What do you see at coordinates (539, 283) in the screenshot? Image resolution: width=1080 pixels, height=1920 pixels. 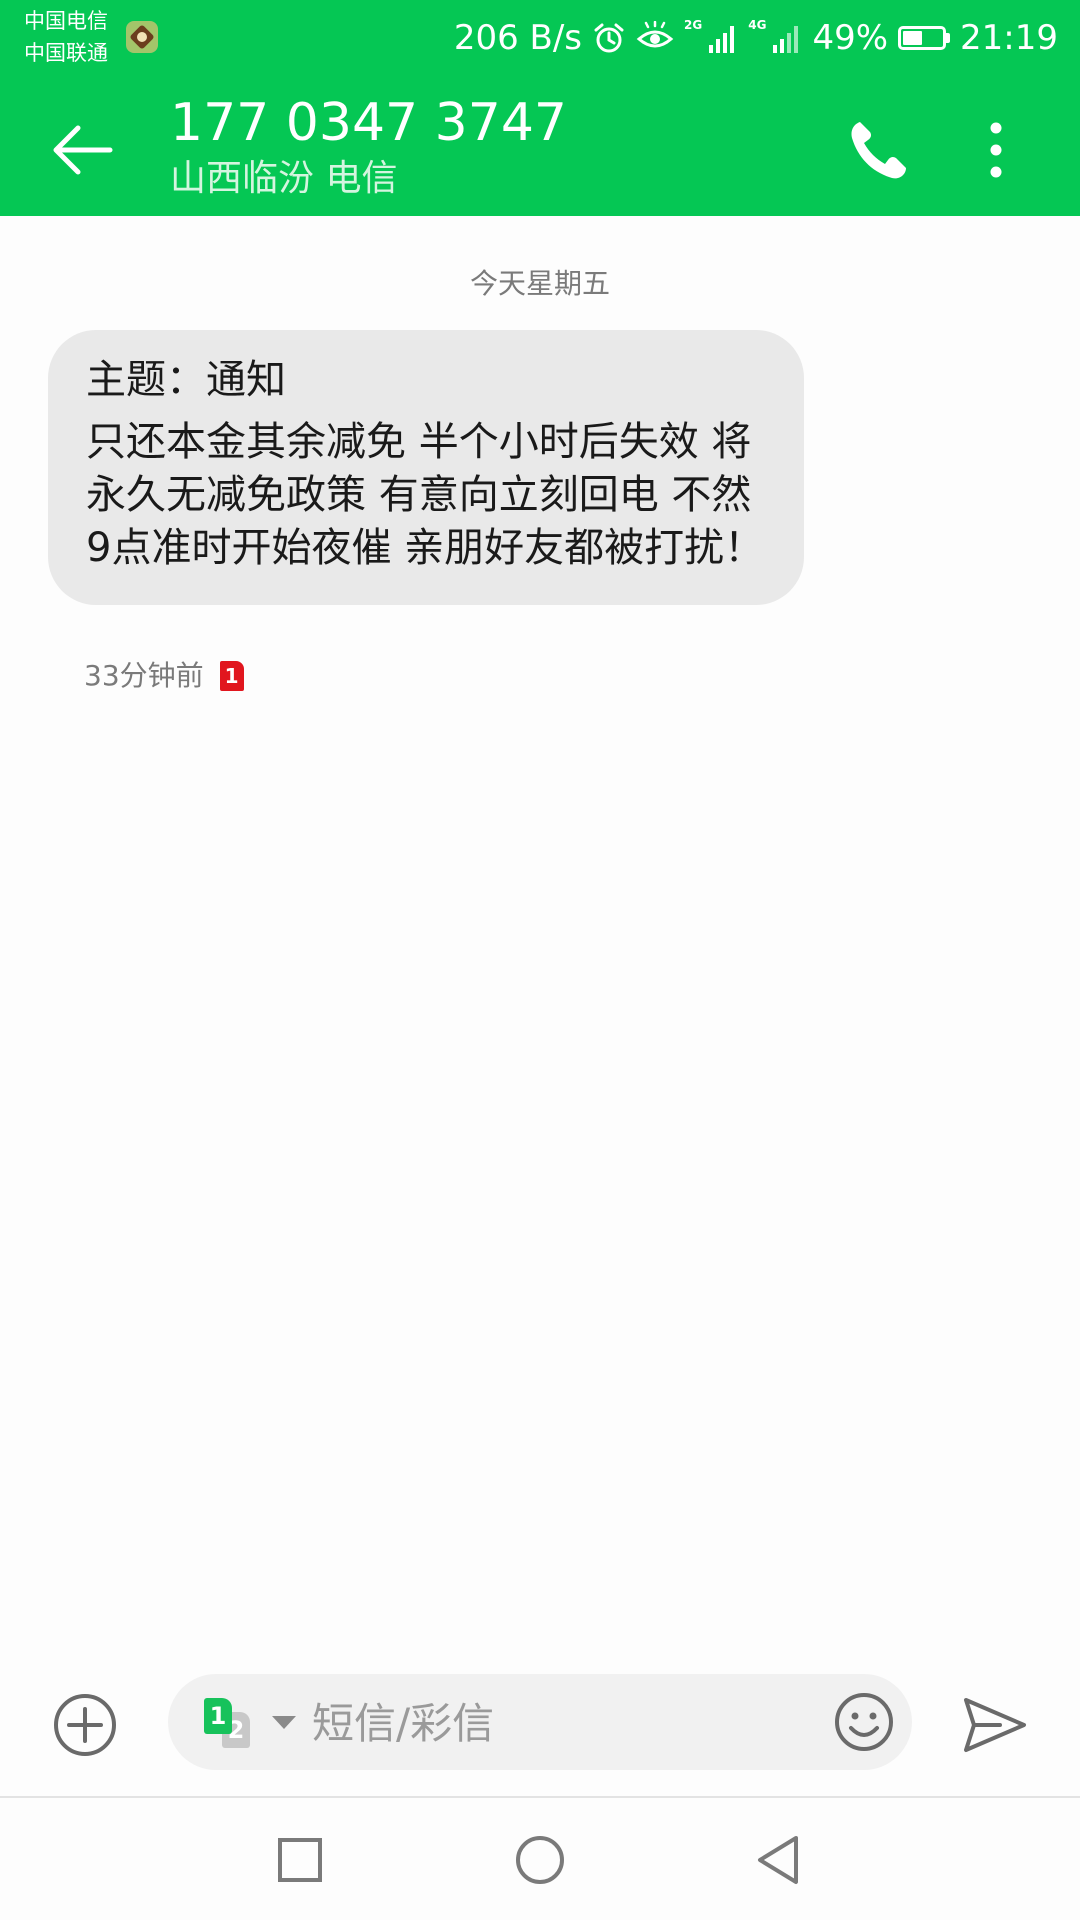 I see `date-separator: 今天星期五` at bounding box center [539, 283].